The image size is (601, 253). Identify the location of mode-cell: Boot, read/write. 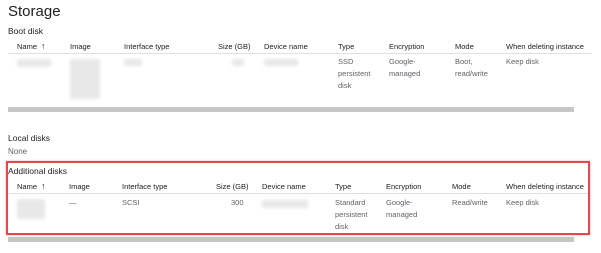
(471, 67).